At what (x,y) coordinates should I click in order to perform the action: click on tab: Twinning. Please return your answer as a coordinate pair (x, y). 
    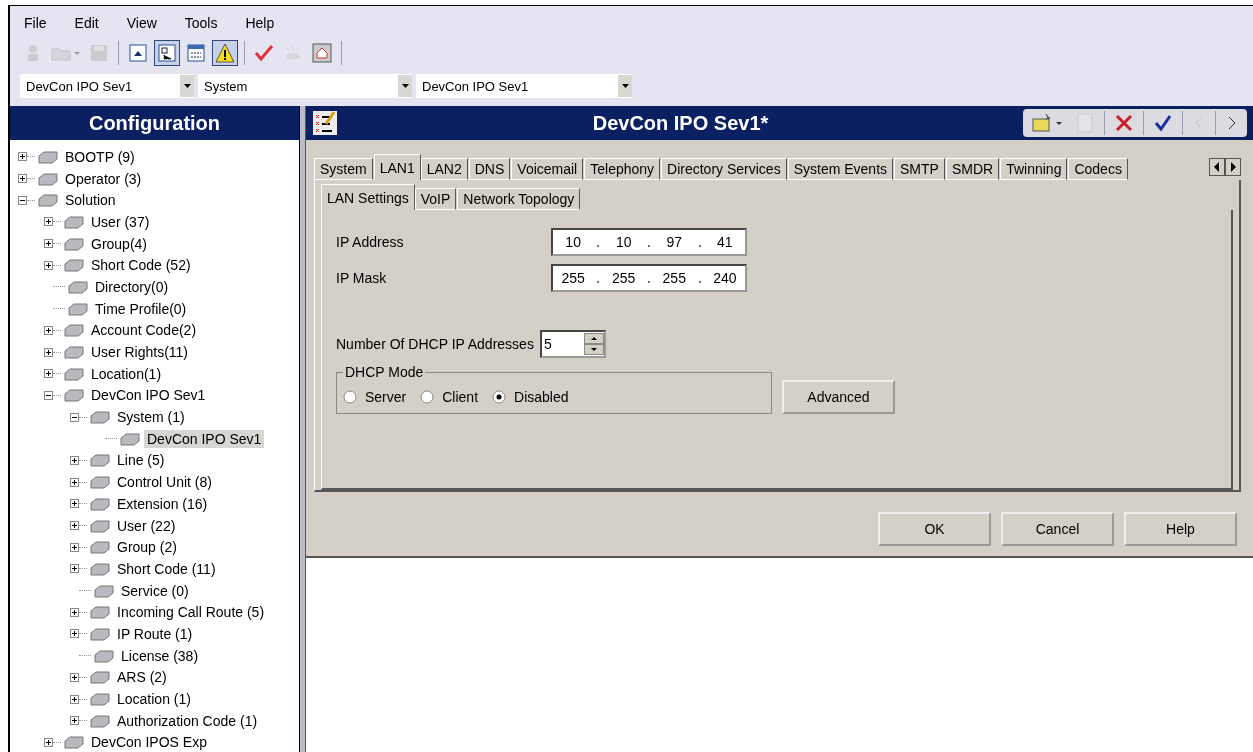
    Looking at the image, I should click on (1034, 169).